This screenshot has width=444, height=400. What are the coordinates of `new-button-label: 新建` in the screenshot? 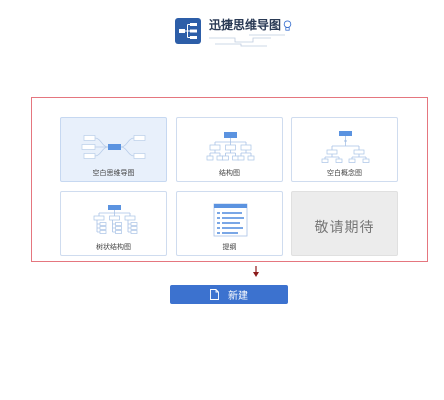 It's located at (238, 296).